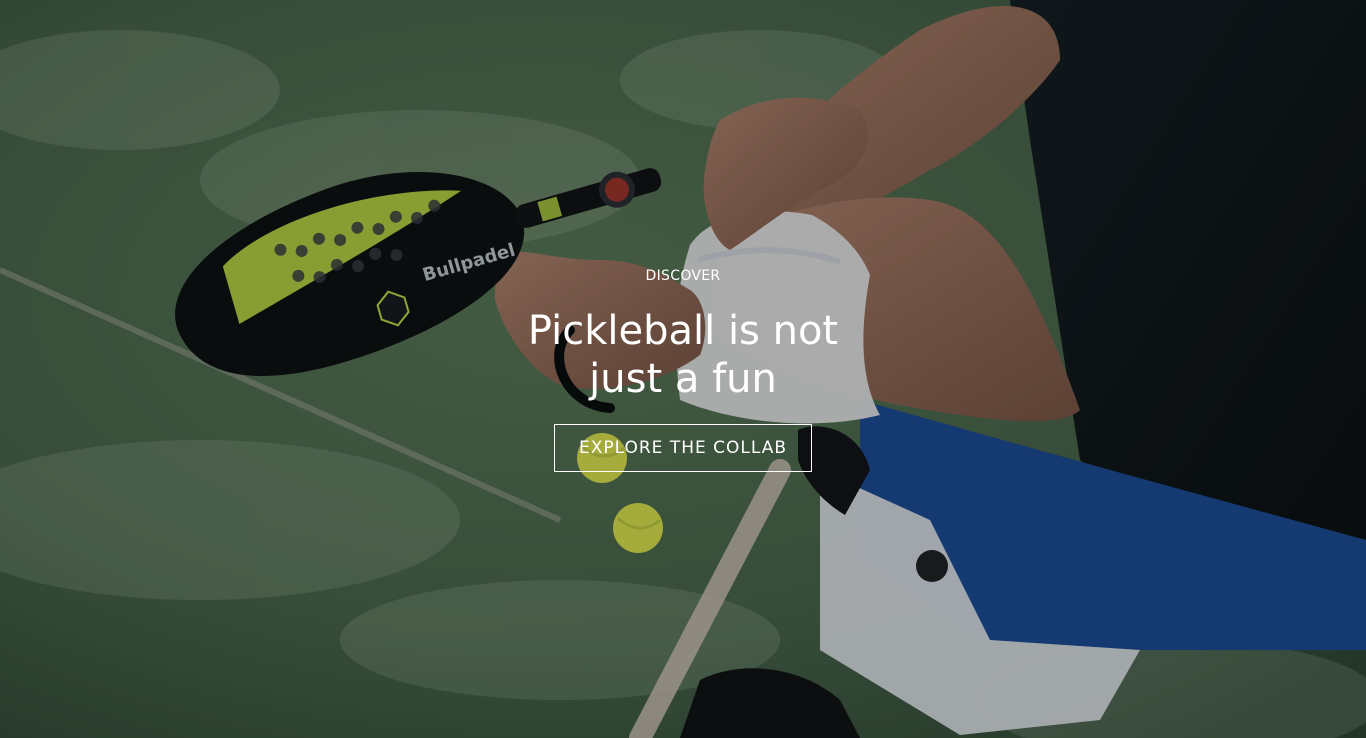 This screenshot has height=738, width=1366. What do you see at coordinates (683, 379) in the screenshot?
I see `hero-headline-line-2: just a fun` at bounding box center [683, 379].